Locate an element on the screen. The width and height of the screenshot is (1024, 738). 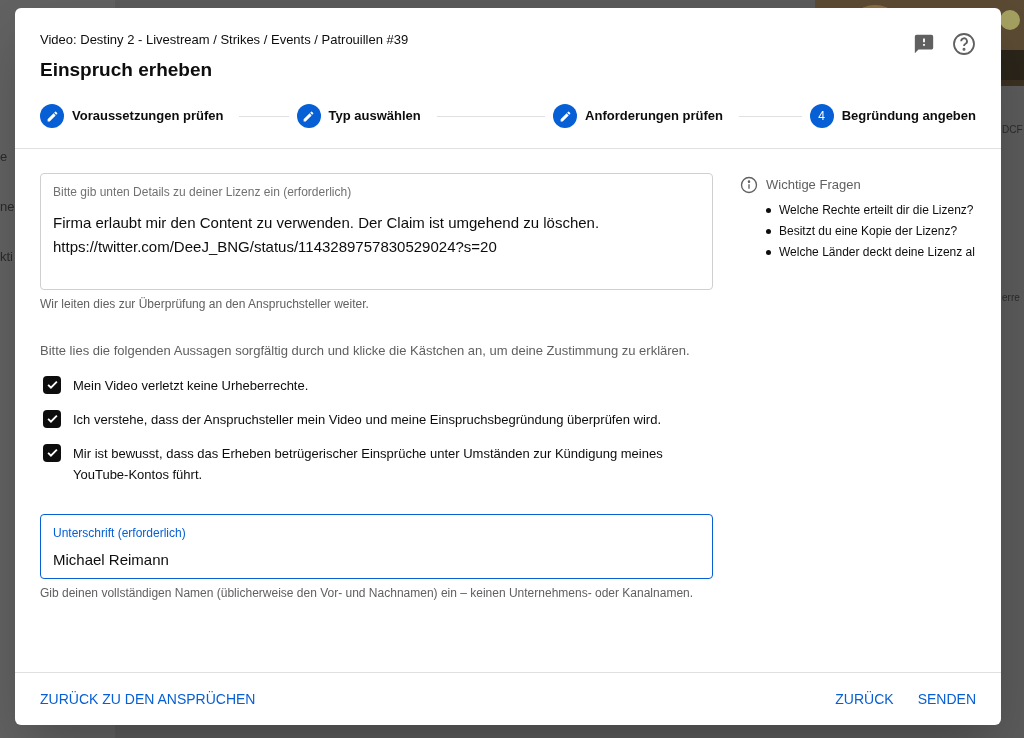
footer-button: SENDEN is located at coordinates (946, 699).